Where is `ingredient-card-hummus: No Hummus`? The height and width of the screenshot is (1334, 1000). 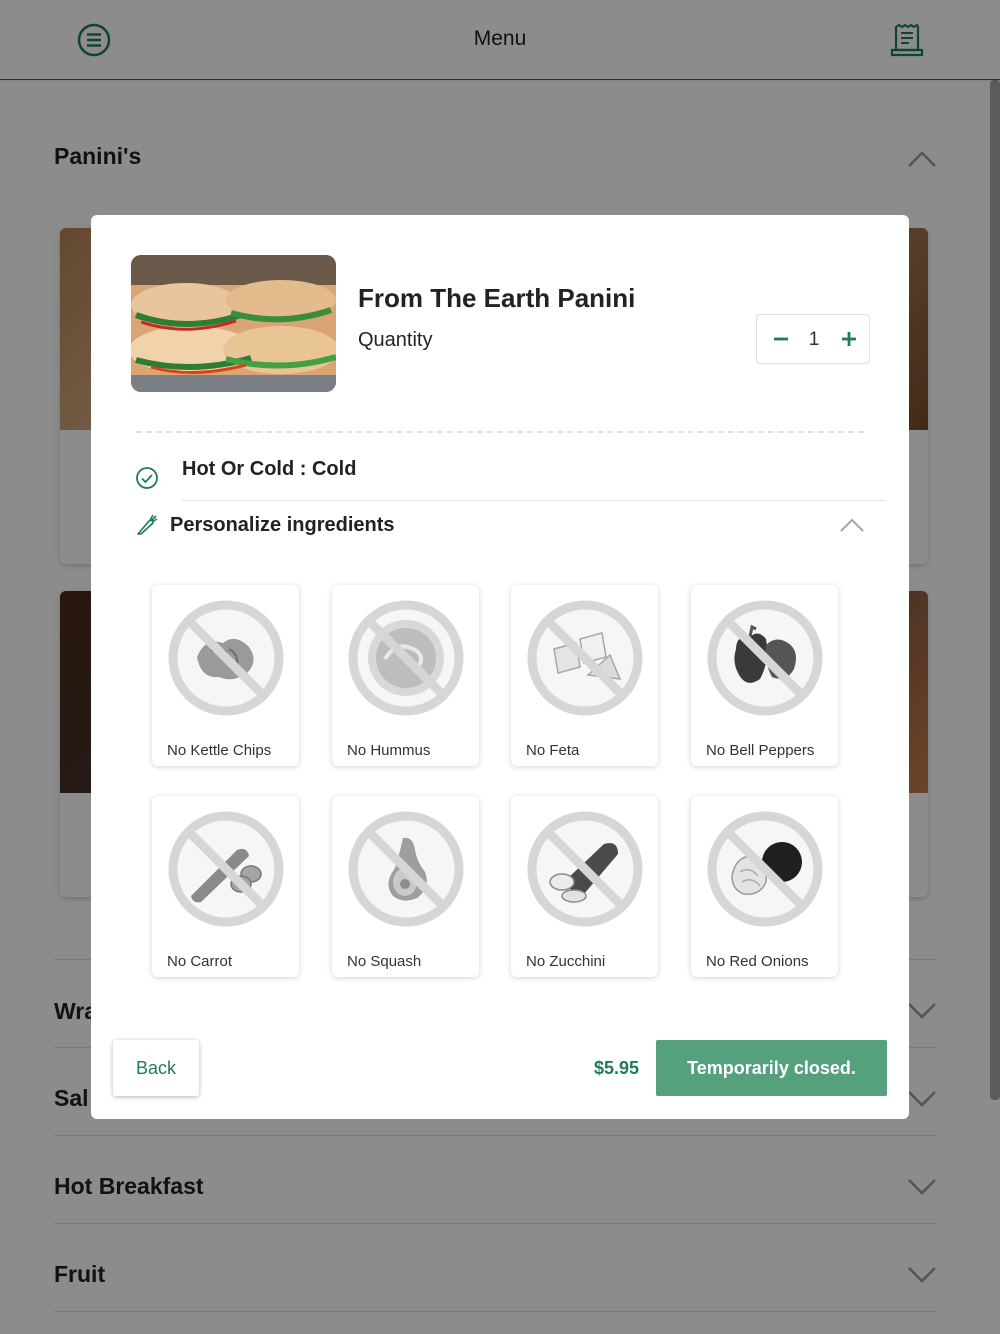
ingredient-card-hummus: No Hummus is located at coordinates (405, 675).